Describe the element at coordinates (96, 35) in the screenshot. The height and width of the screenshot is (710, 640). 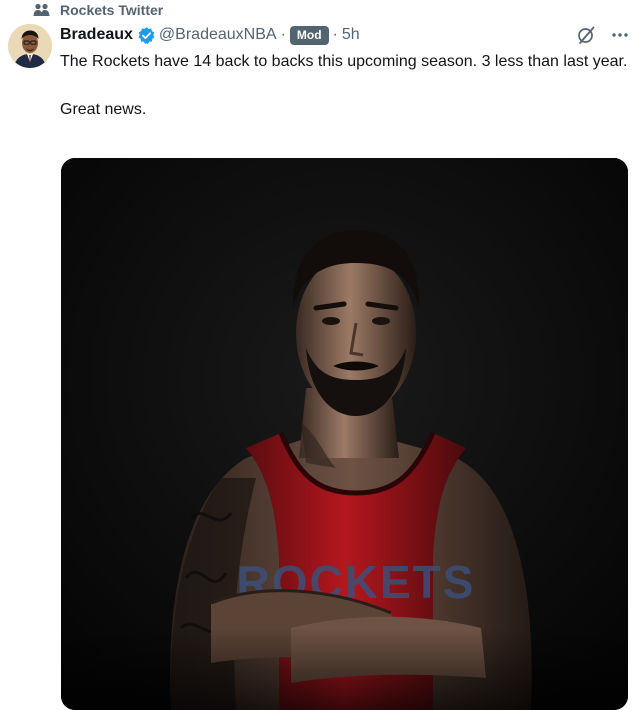
I see `author-display-name: Bradeaux` at that location.